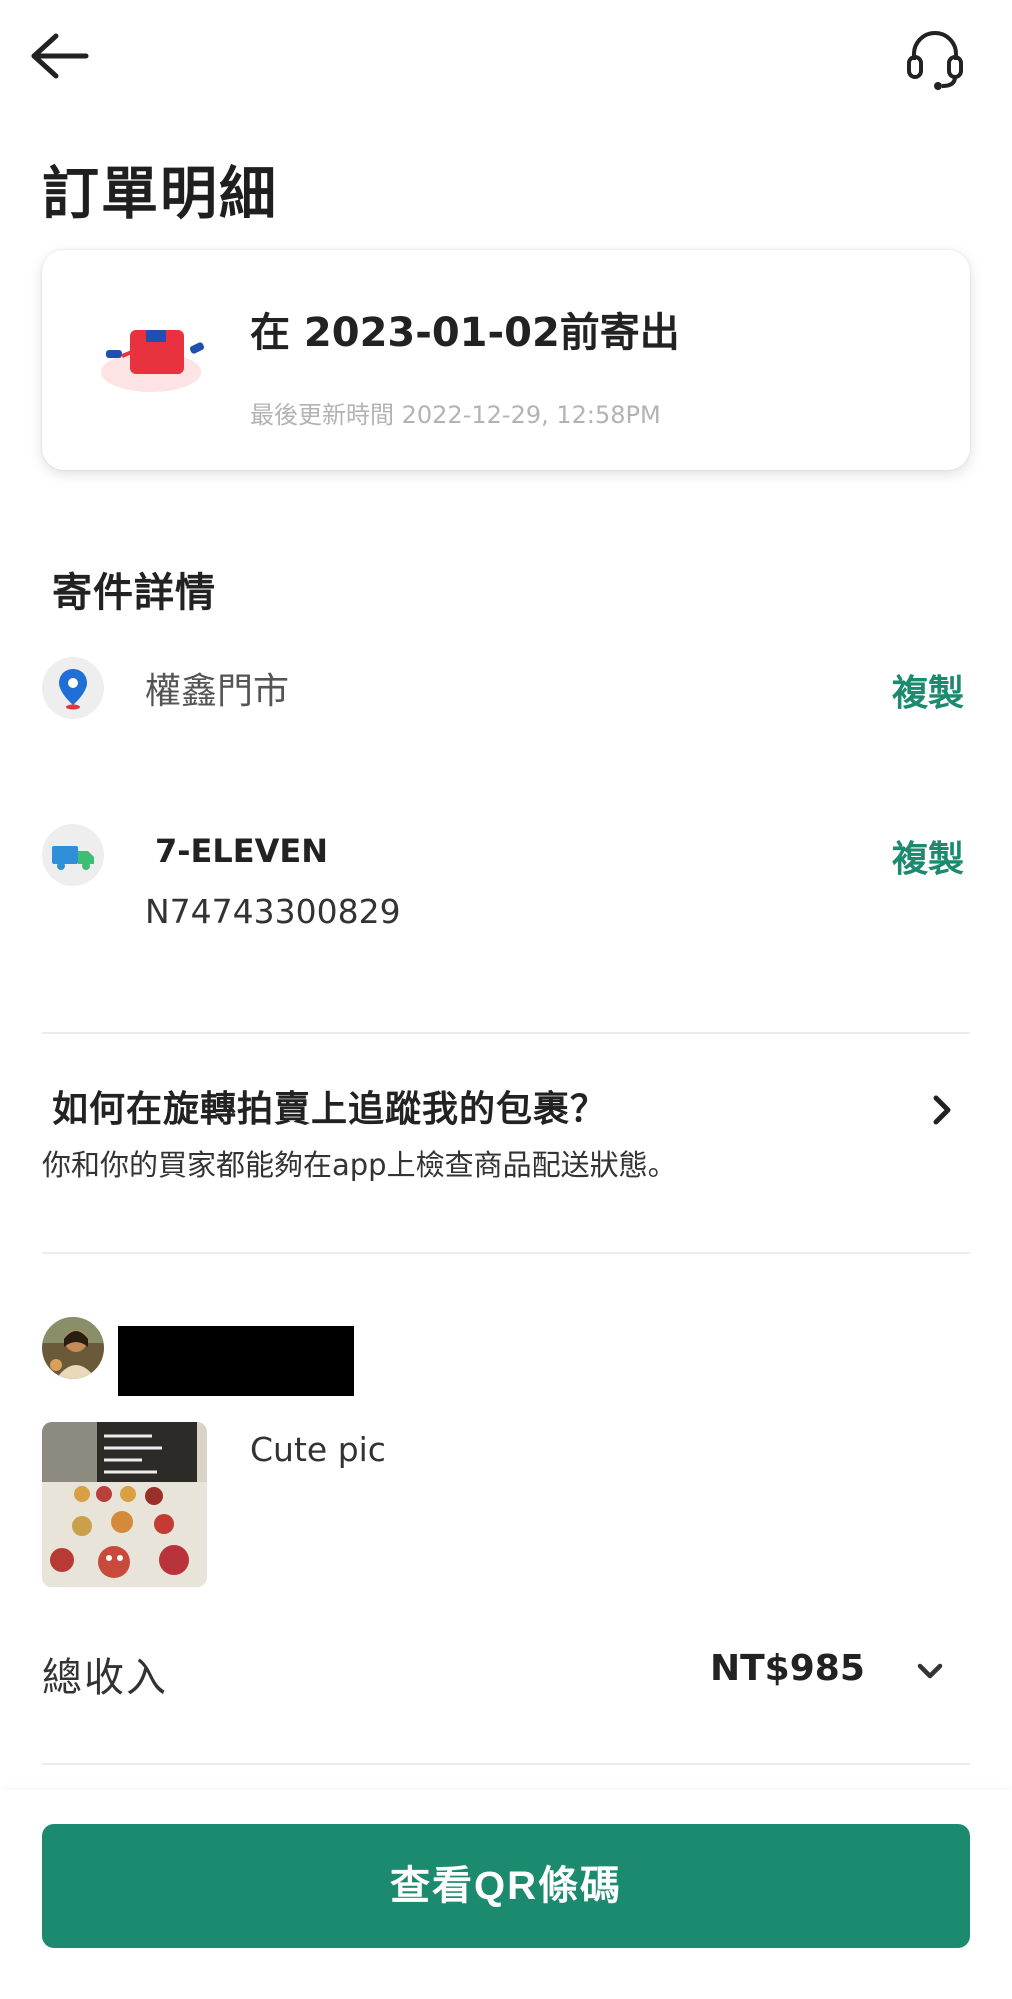 The width and height of the screenshot is (1012, 1999). Describe the element at coordinates (273, 911) in the screenshot. I see `tracking-number: N74743300829` at that location.